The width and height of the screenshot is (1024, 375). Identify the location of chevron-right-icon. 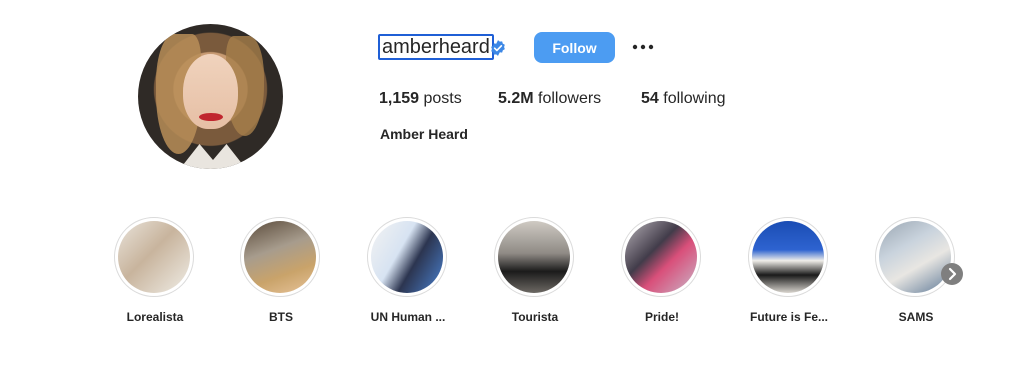
(952, 274).